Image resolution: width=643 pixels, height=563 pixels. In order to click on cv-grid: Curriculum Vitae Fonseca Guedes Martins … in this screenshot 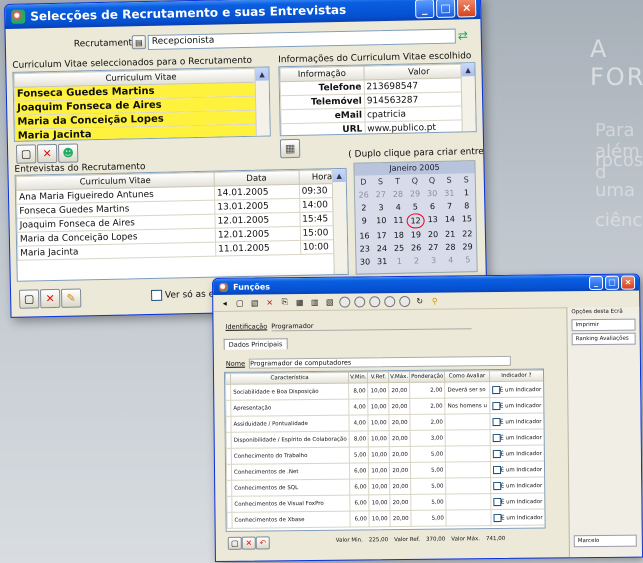, I will do `click(141, 104)`.